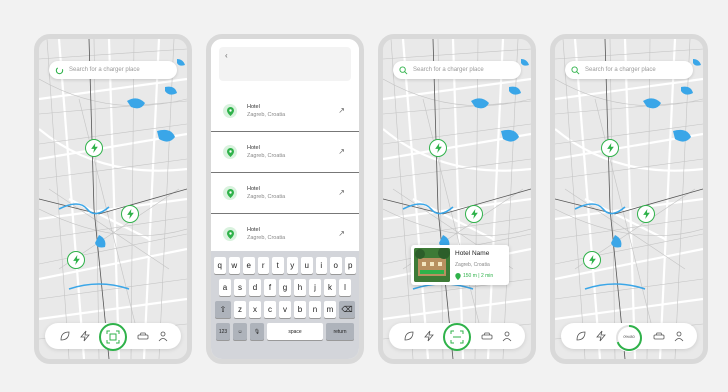 This screenshot has height=392, width=728. What do you see at coordinates (278, 265) in the screenshot?
I see `key: t` at bounding box center [278, 265].